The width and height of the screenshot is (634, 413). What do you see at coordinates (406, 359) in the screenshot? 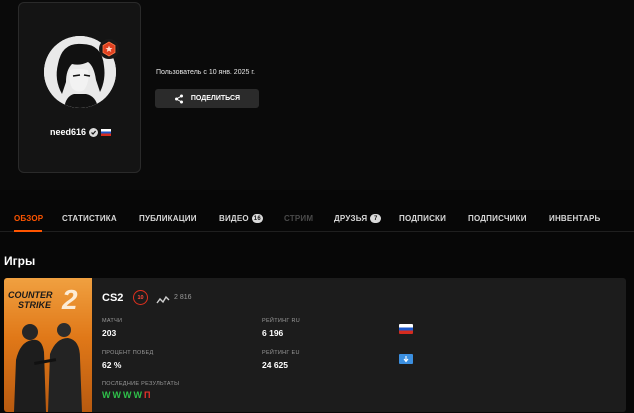
I see `europe-region-icon` at bounding box center [406, 359].